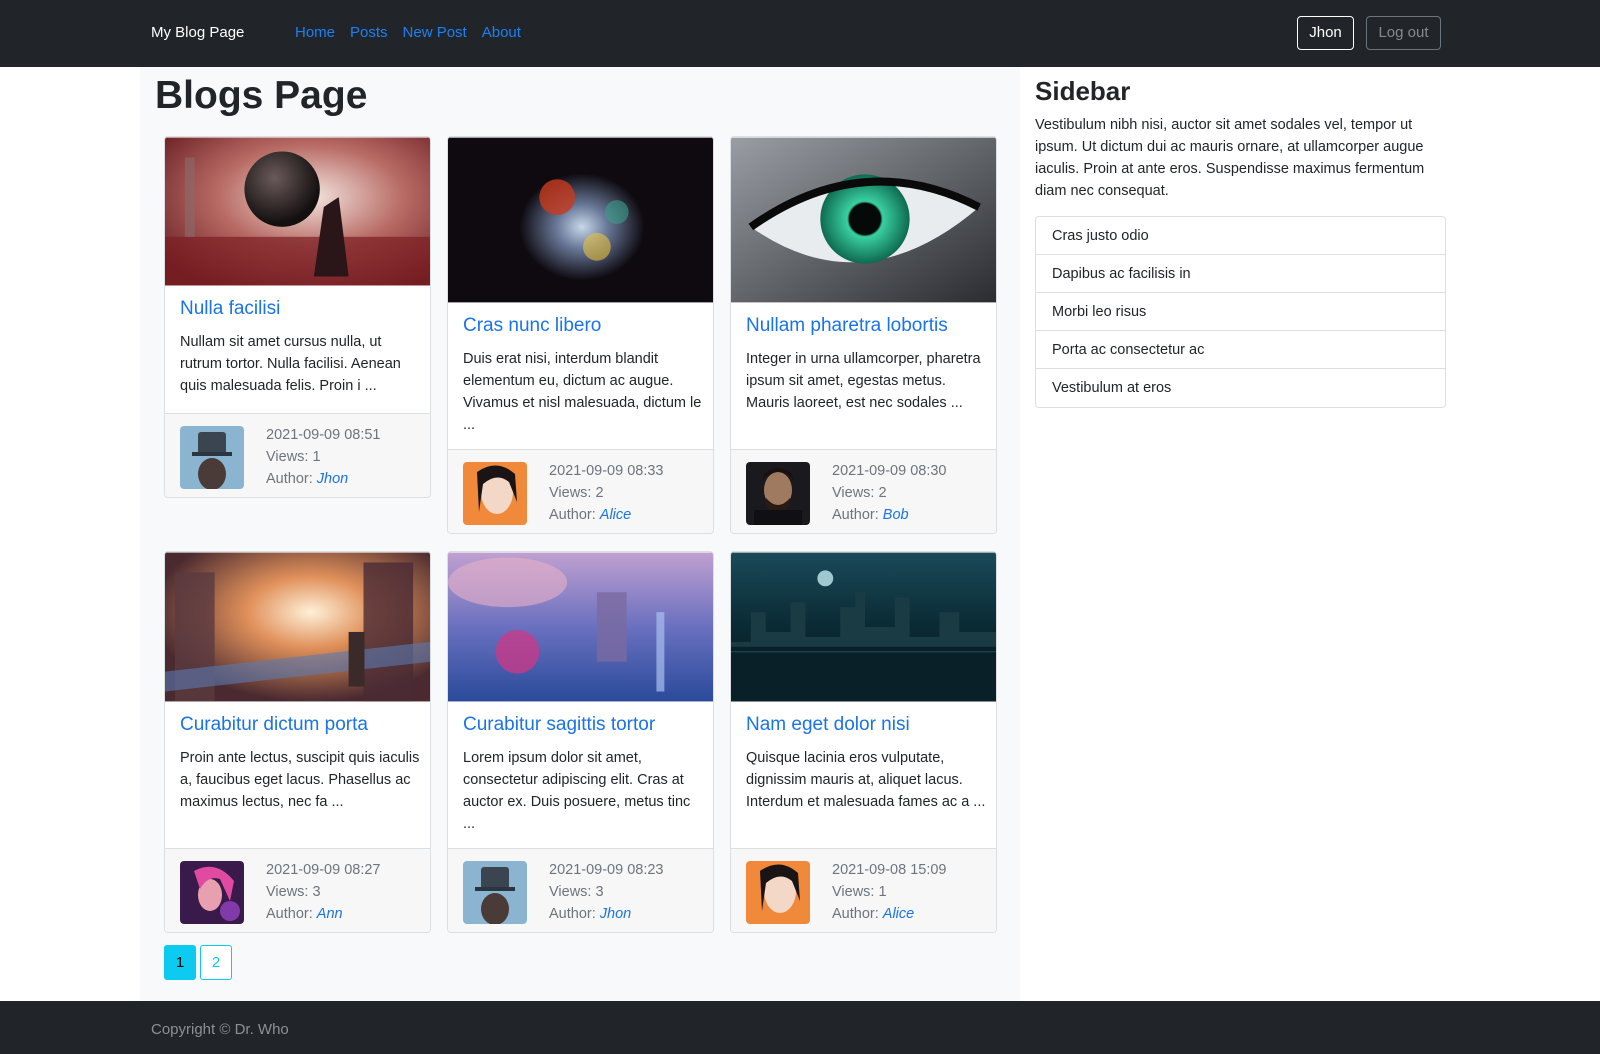 Image resolution: width=1600 pixels, height=1054 pixels. What do you see at coordinates (606, 892) in the screenshot?
I see `post-meta: 2021-09-09 08:23 Views: 3 Author: Jhon` at bounding box center [606, 892].